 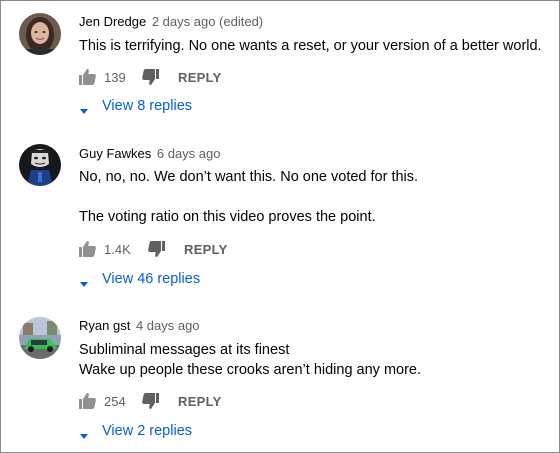 I want to click on comment-actions: 139 REPLY, so click(x=150, y=77).